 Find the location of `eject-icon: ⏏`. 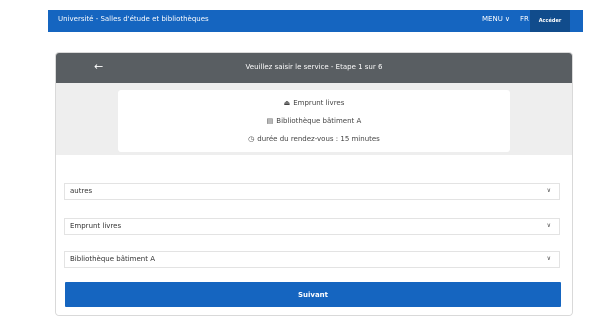

eject-icon: ⏏ is located at coordinates (287, 103).